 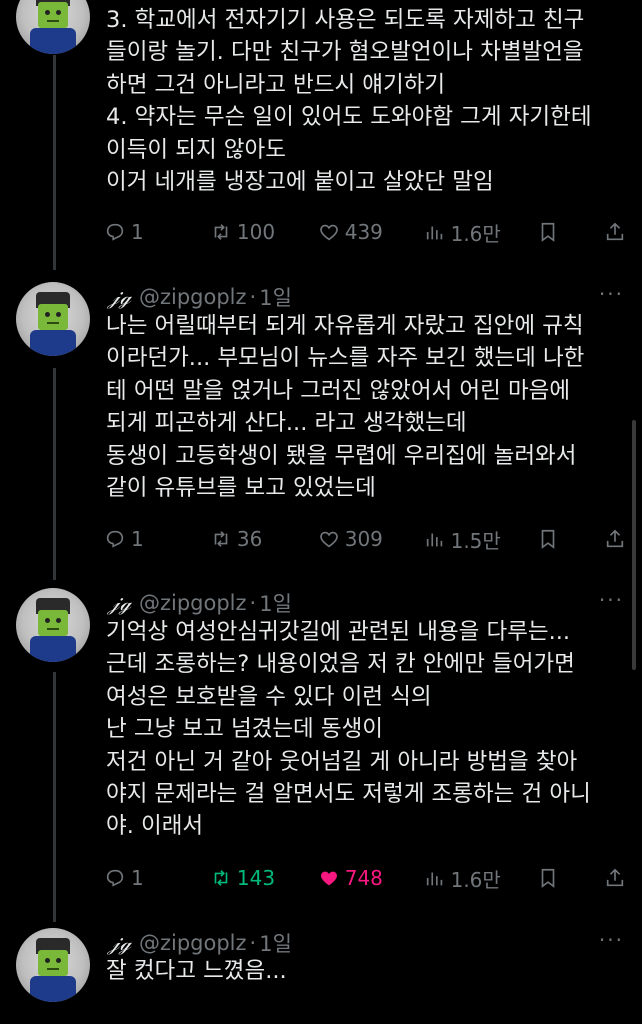 I want to click on like-count: 309, so click(x=363, y=539).